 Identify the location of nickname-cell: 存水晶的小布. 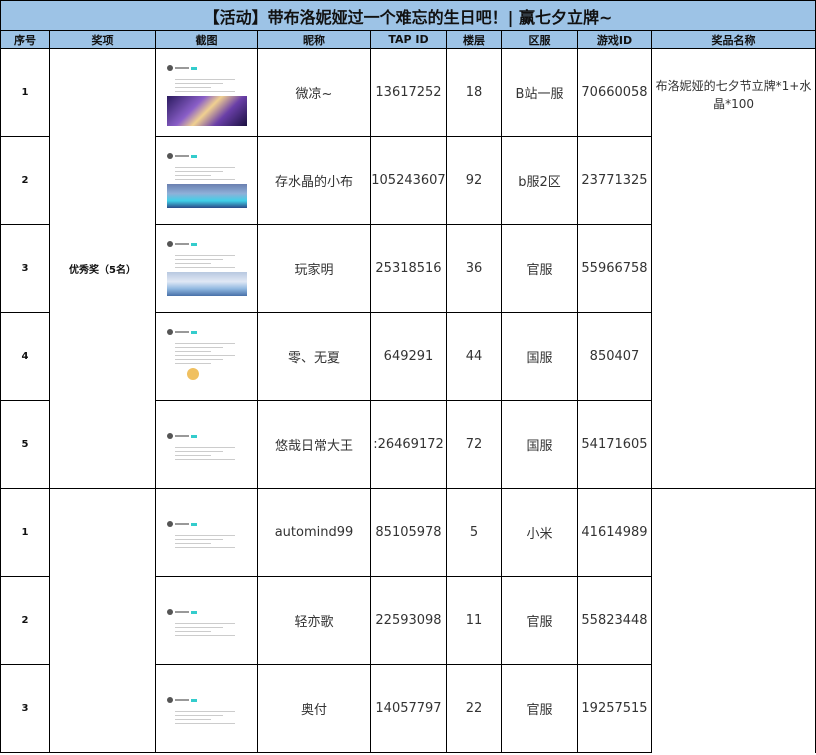
(314, 180).